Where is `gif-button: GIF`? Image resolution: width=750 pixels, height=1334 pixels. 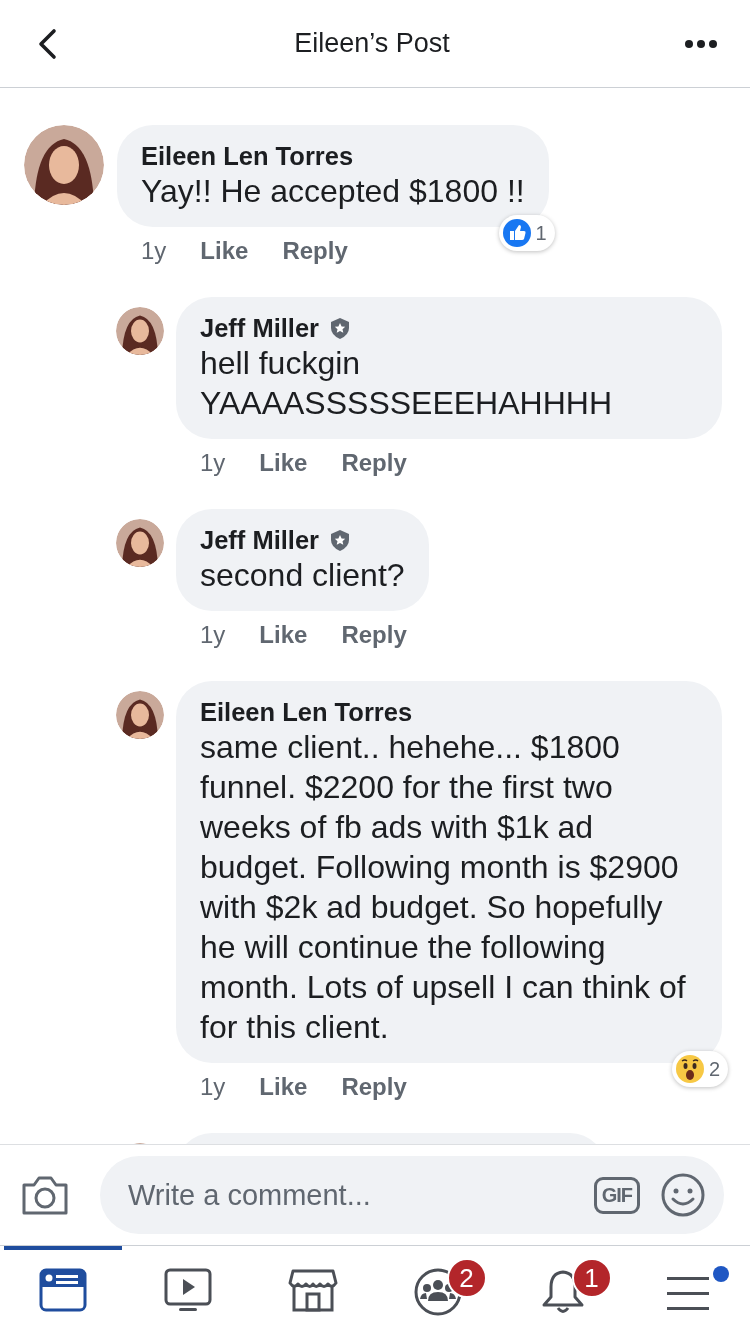 gif-button: GIF is located at coordinates (616, 1195).